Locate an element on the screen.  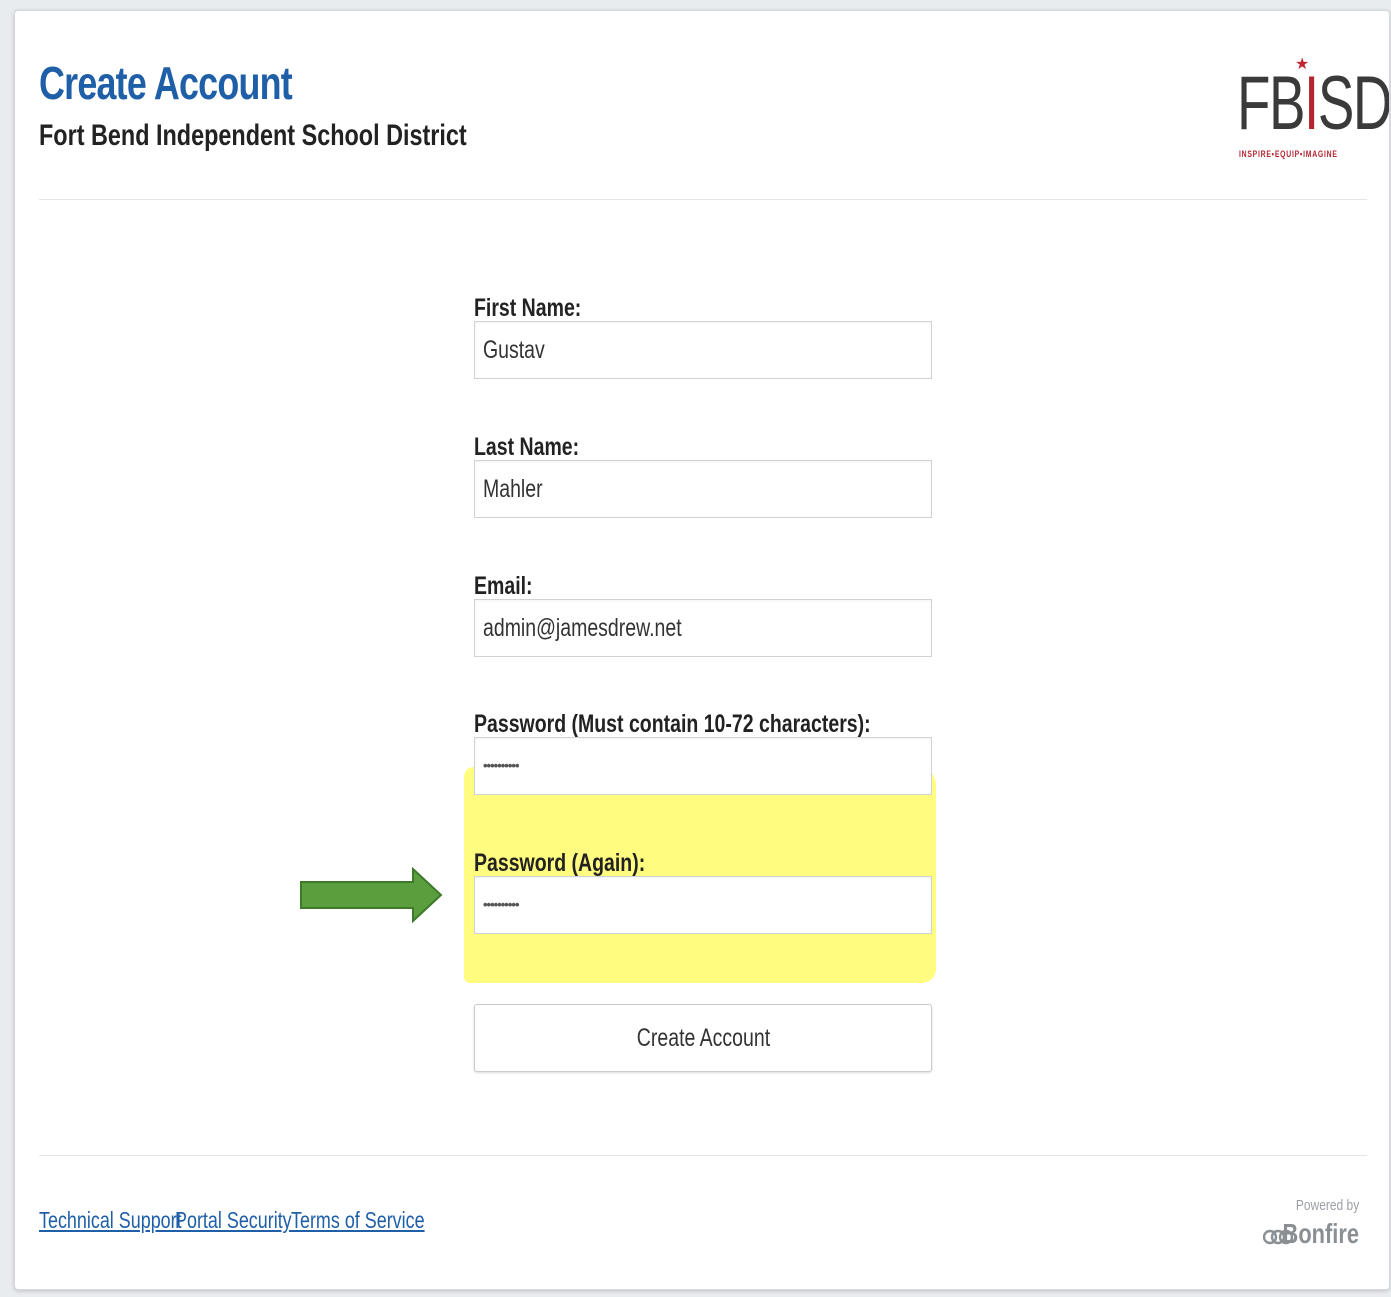
page-title: Create Account is located at coordinates (166, 83).